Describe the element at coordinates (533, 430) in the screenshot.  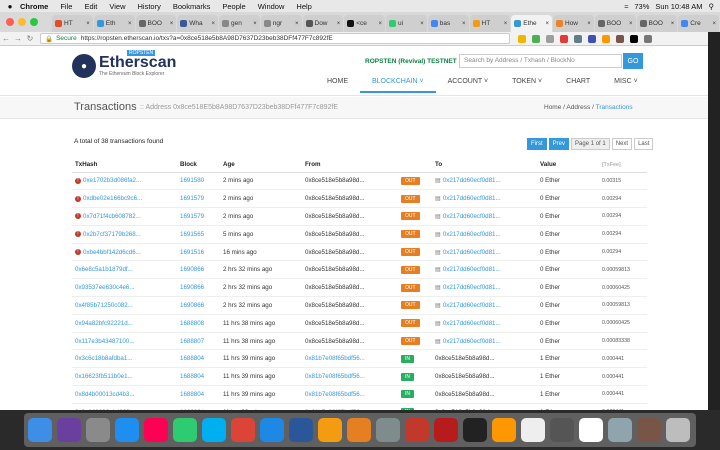
I see `textedit-icon` at that location.